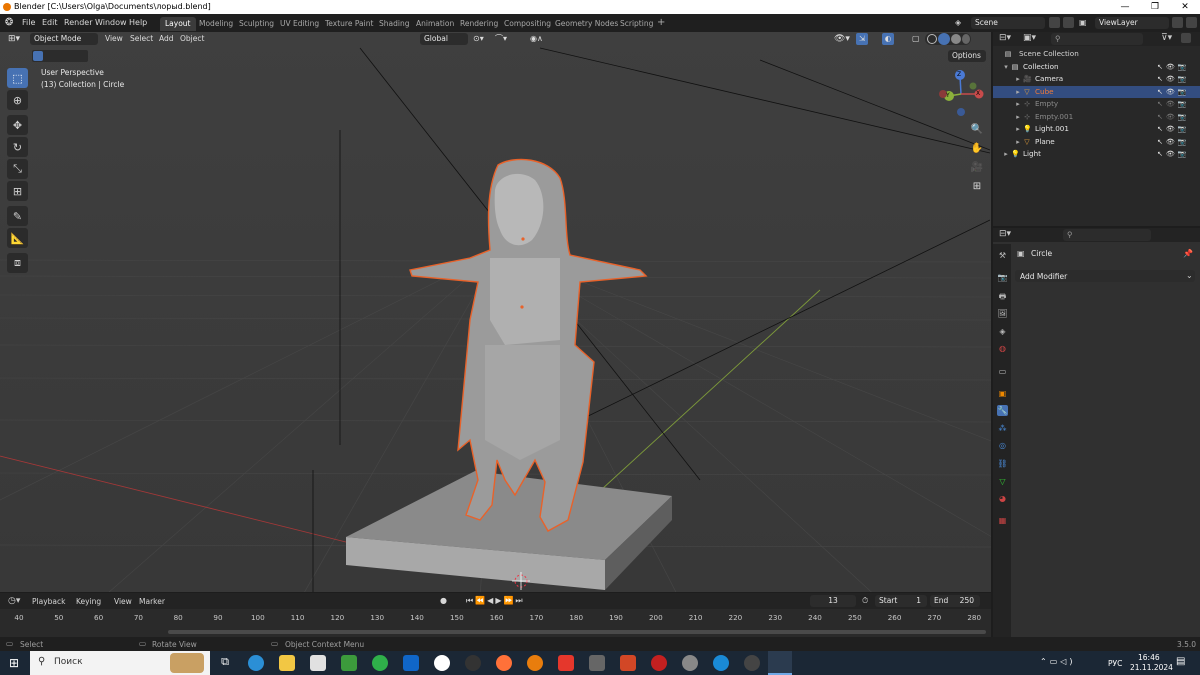 This screenshot has width=1200, height=675. I want to click on tab-modeling: Modeling, so click(216, 24).